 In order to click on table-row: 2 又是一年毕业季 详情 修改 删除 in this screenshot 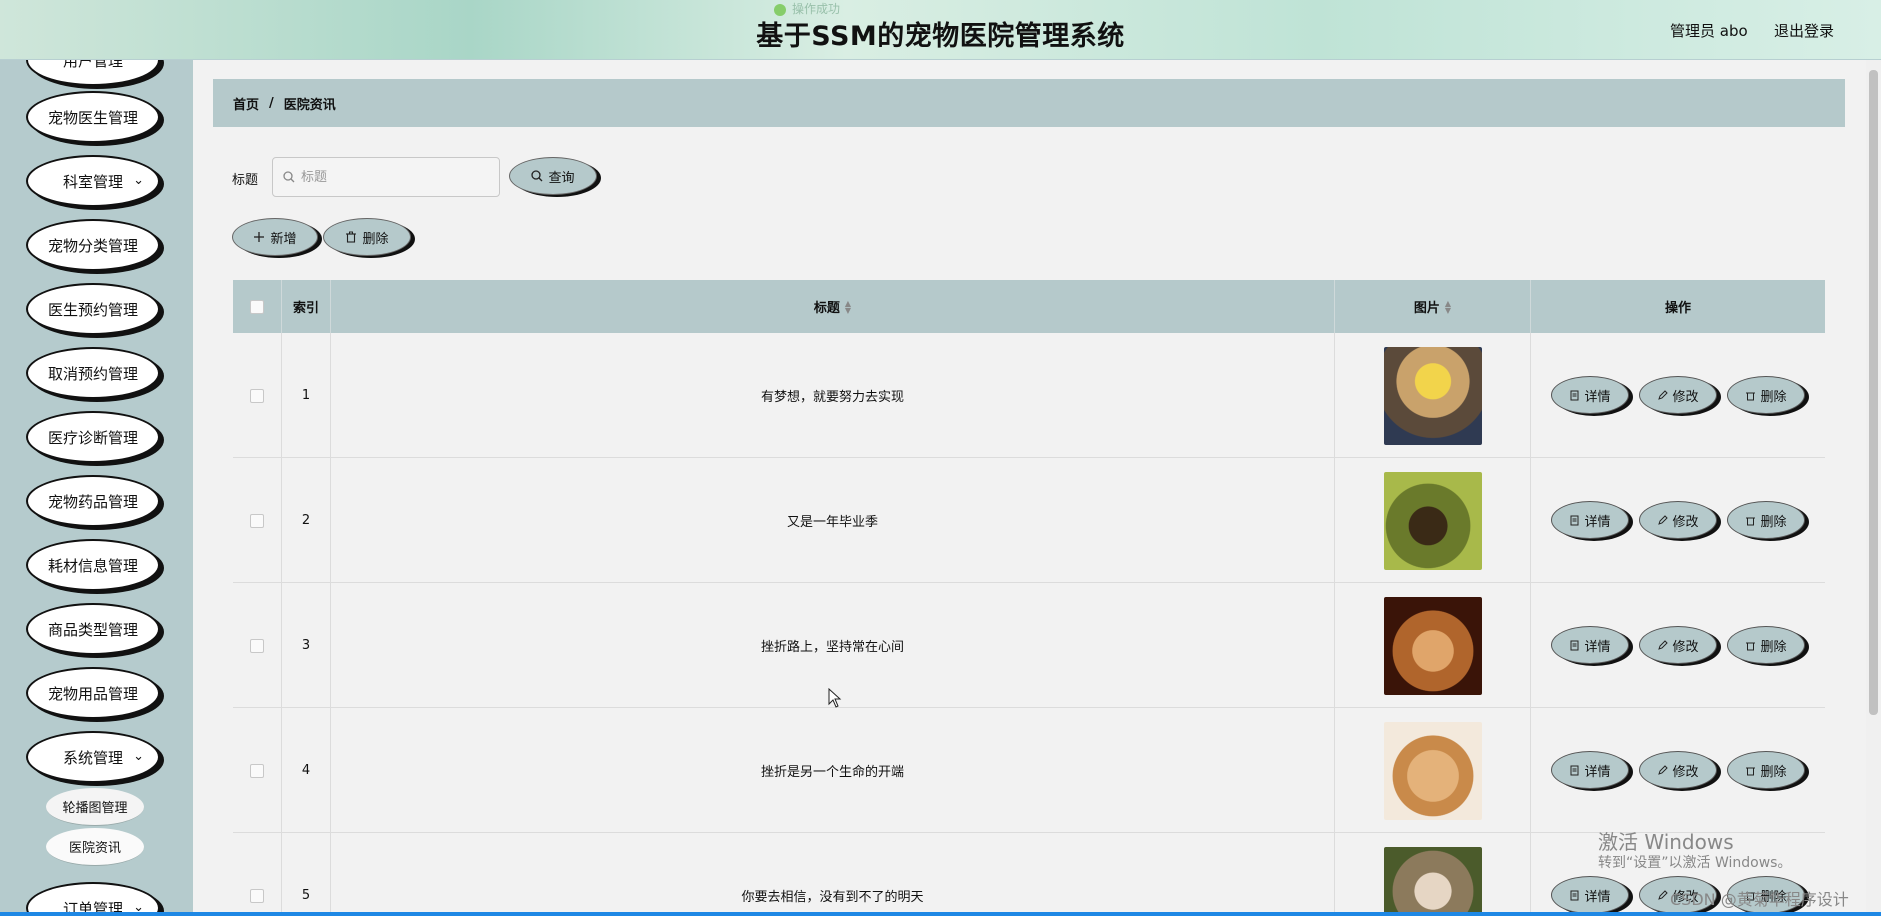, I will do `click(1029, 520)`.